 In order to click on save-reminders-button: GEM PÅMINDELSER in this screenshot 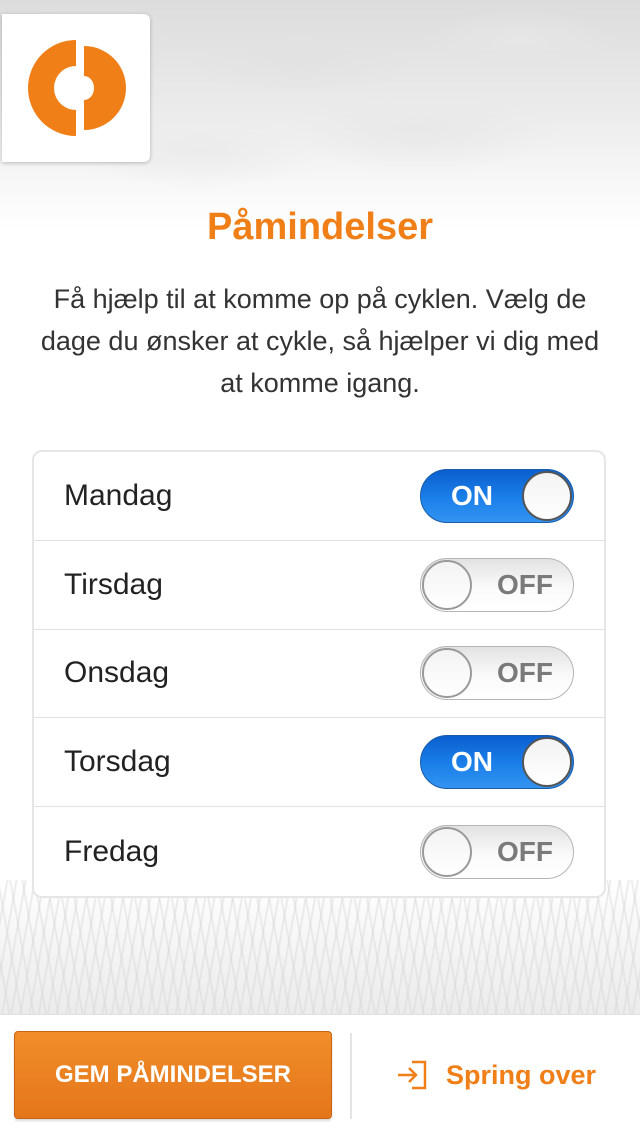, I will do `click(173, 1075)`.